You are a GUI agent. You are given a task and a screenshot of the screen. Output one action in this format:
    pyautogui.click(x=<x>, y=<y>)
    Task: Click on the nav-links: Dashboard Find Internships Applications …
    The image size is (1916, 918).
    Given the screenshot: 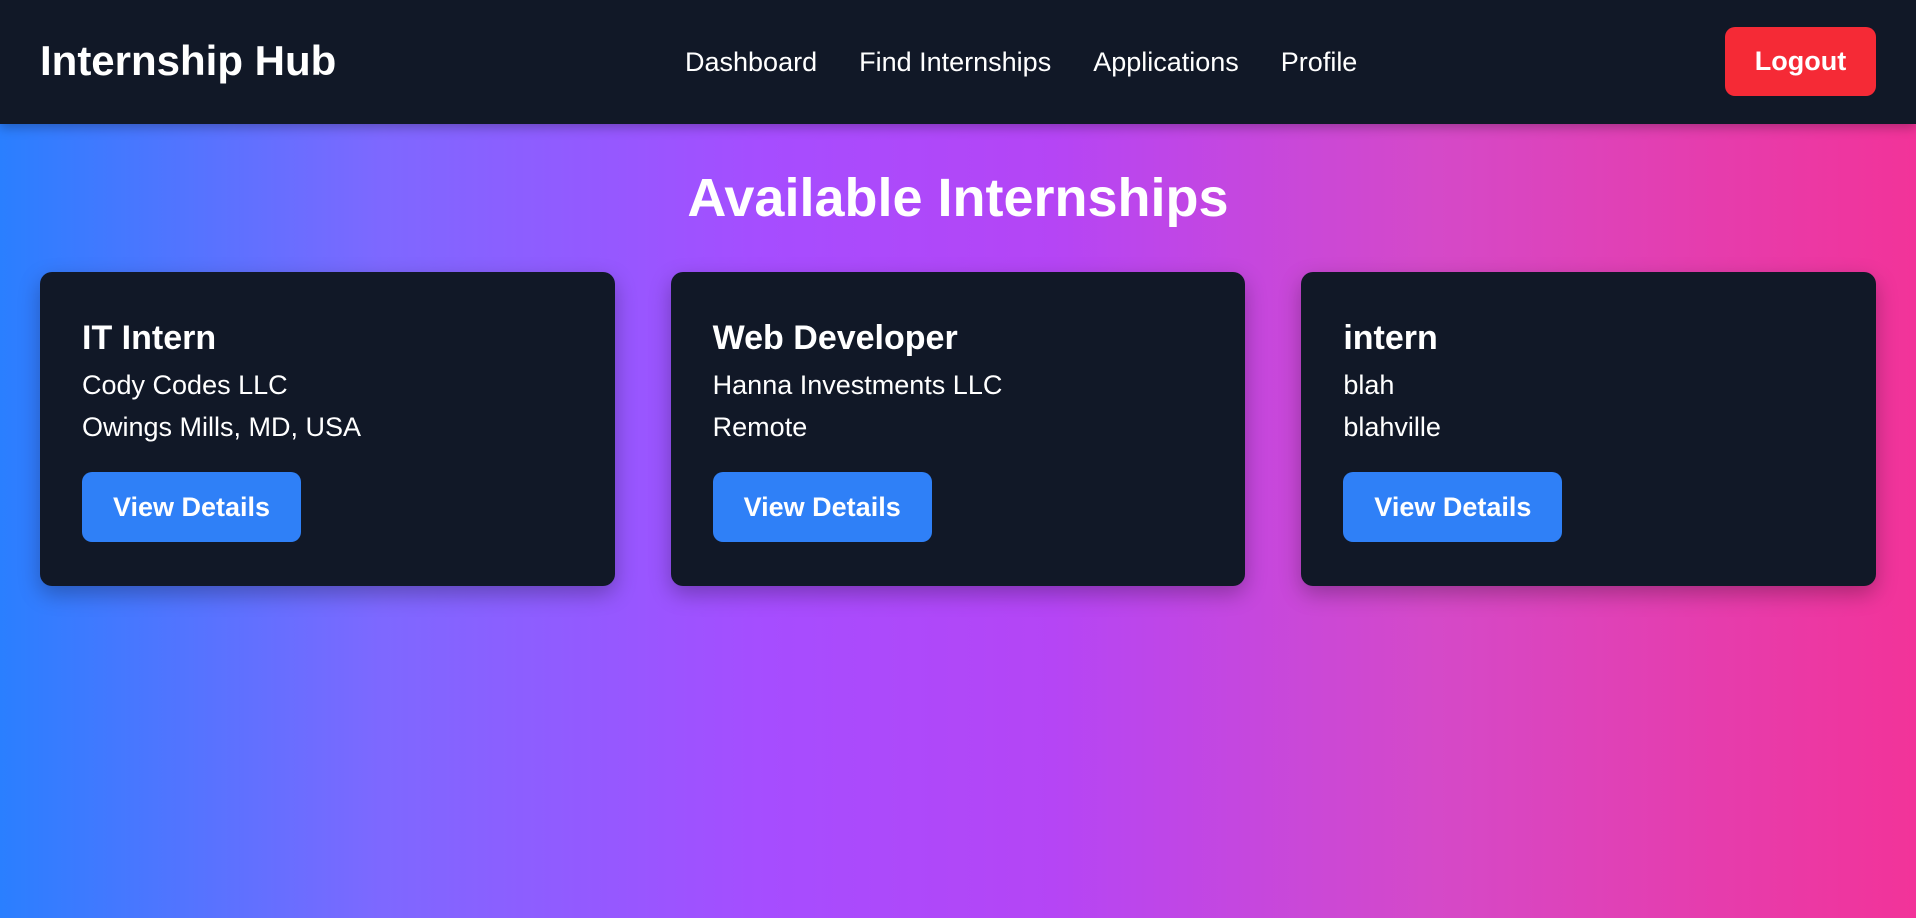 What is the action you would take?
    pyautogui.click(x=1021, y=62)
    